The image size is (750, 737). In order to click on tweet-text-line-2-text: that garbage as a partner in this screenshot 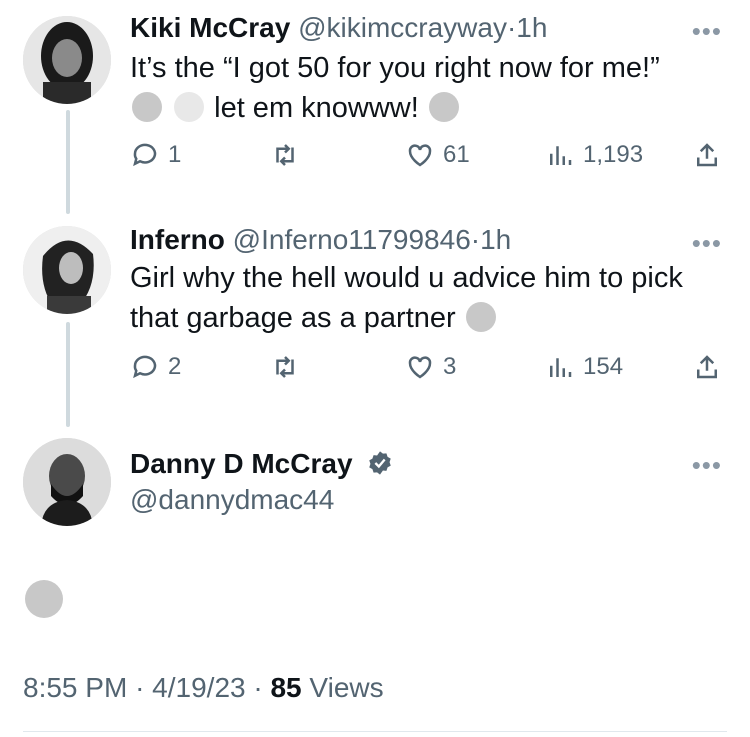, I will do `click(293, 318)`.